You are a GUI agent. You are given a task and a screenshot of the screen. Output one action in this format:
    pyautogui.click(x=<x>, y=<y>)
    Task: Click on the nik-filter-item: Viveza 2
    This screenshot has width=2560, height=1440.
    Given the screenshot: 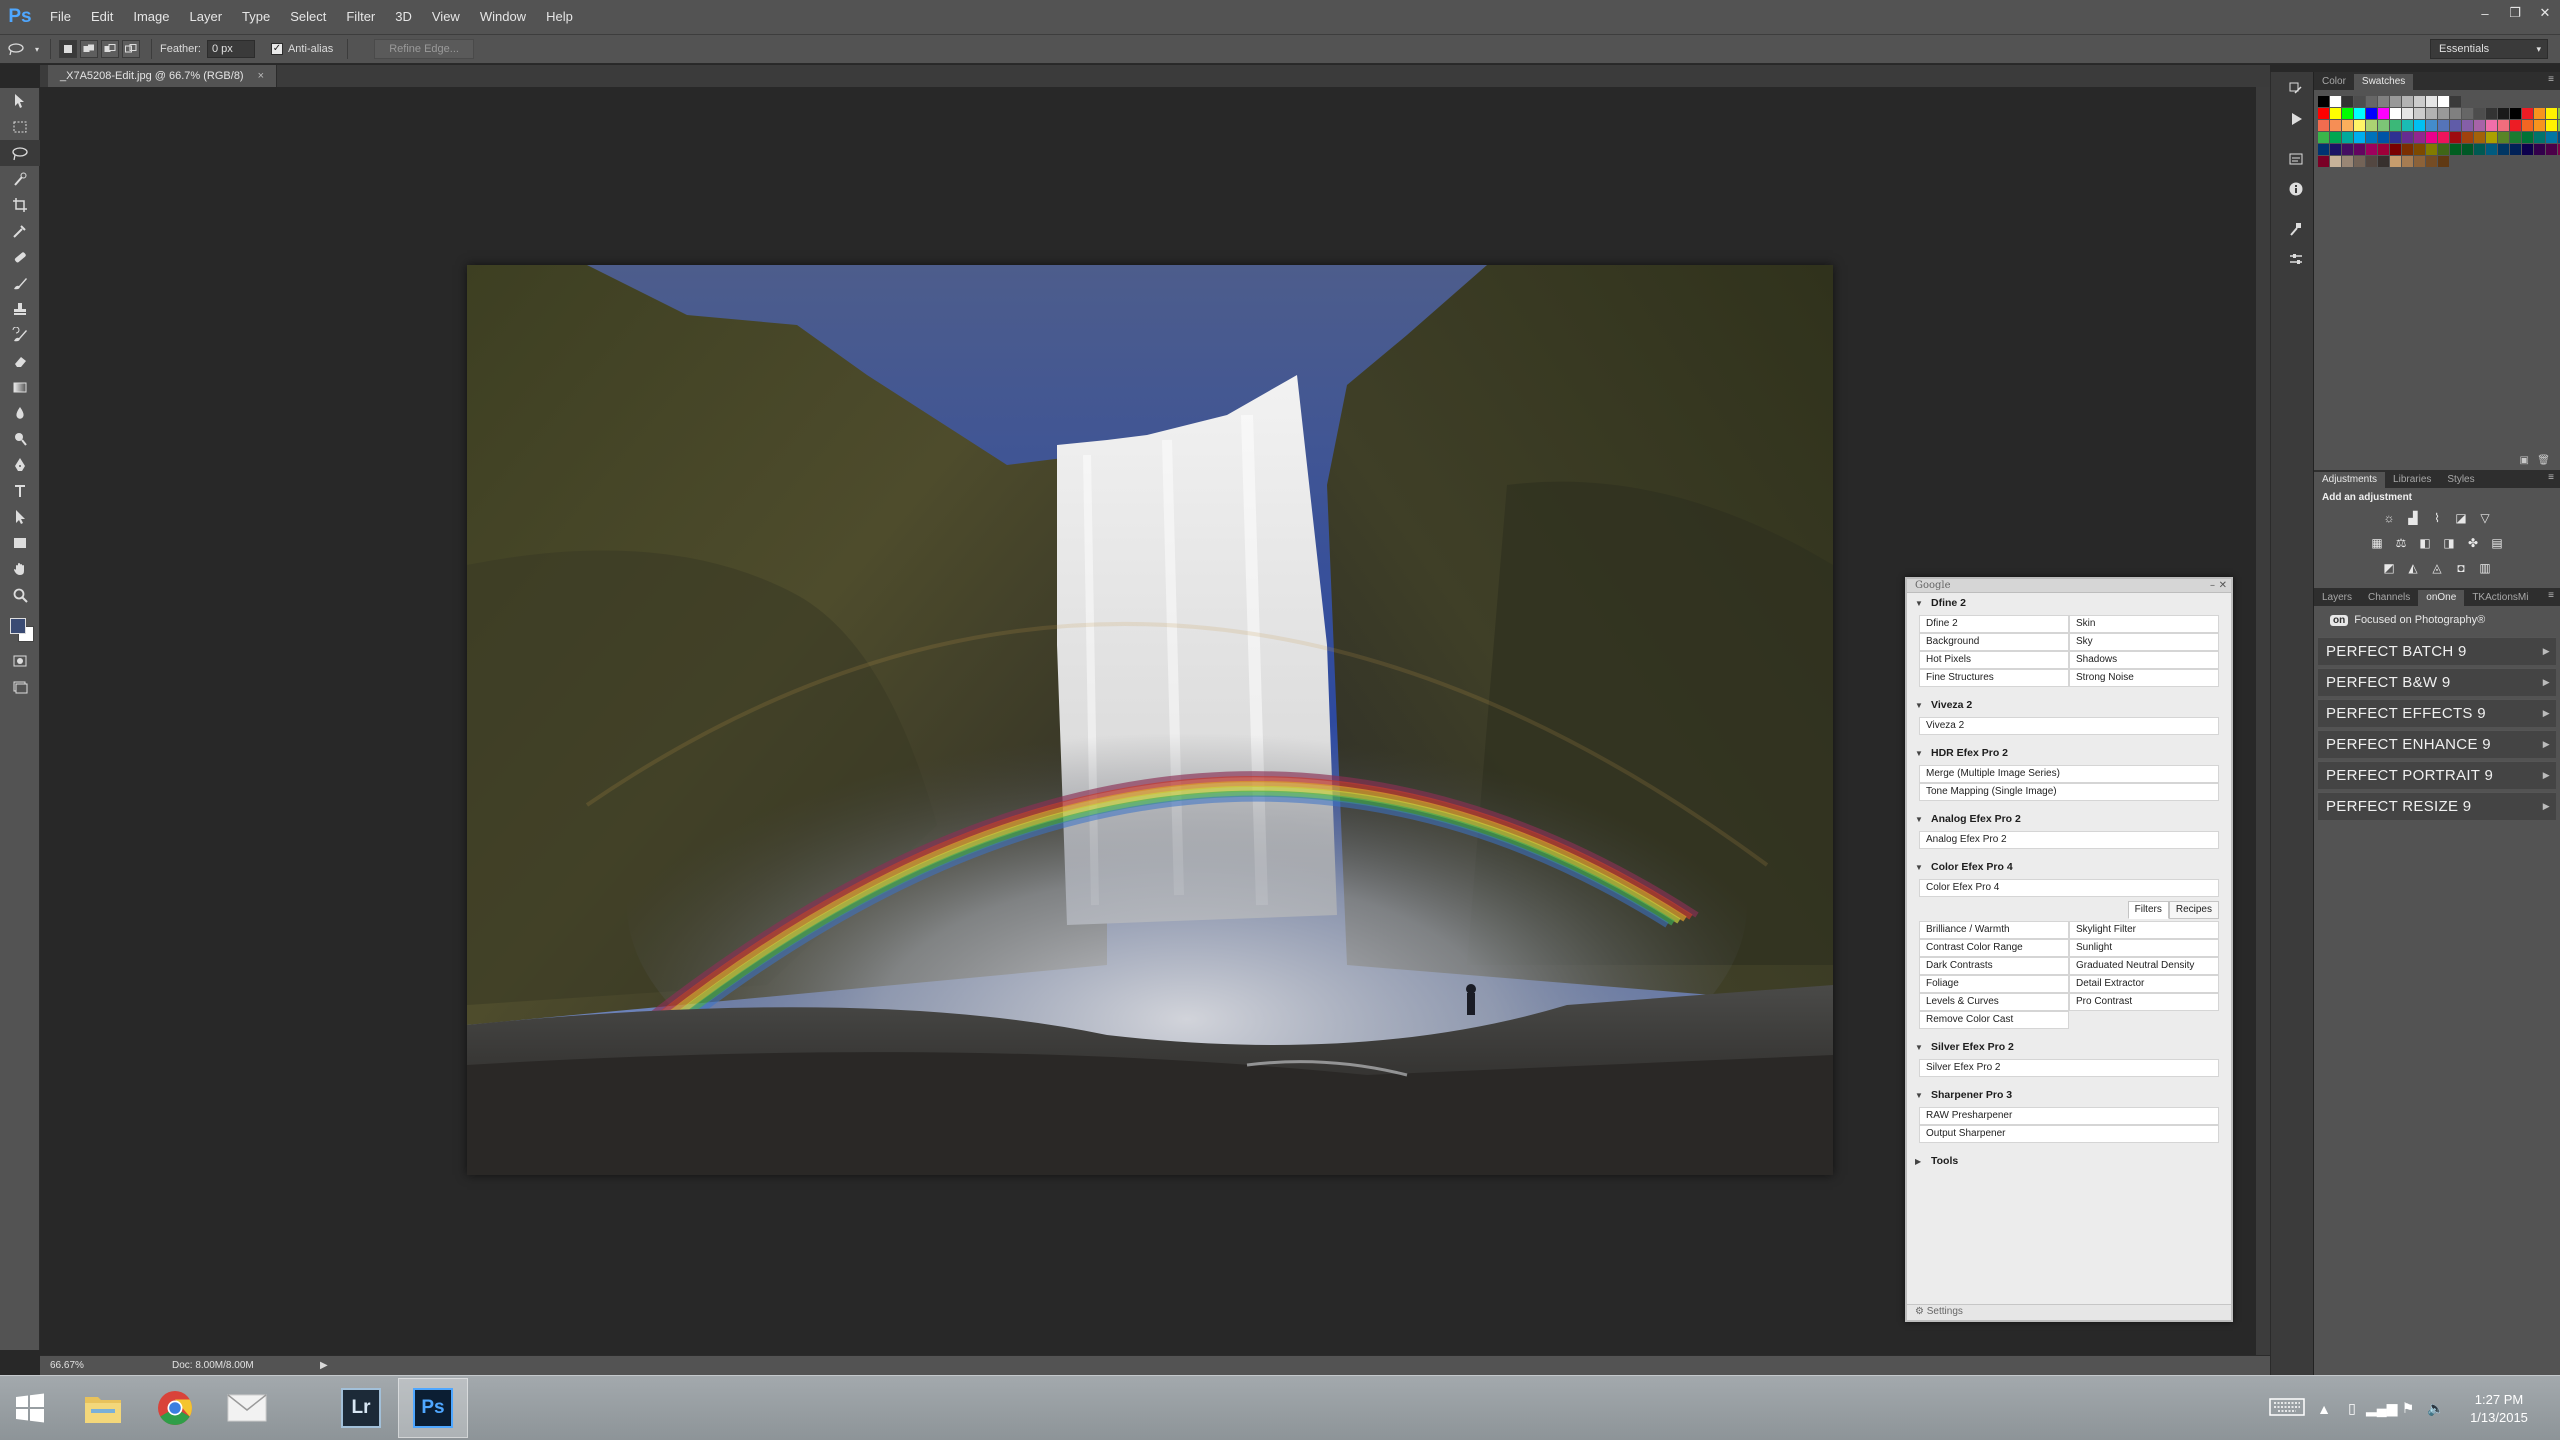 What is the action you would take?
    pyautogui.click(x=2069, y=726)
    